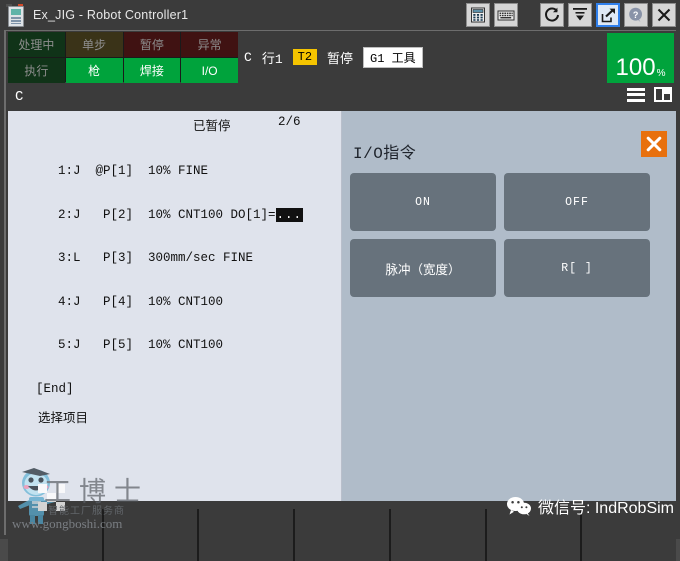 The image size is (680, 561). I want to click on status-teach-mode-badge: T2, so click(305, 57).